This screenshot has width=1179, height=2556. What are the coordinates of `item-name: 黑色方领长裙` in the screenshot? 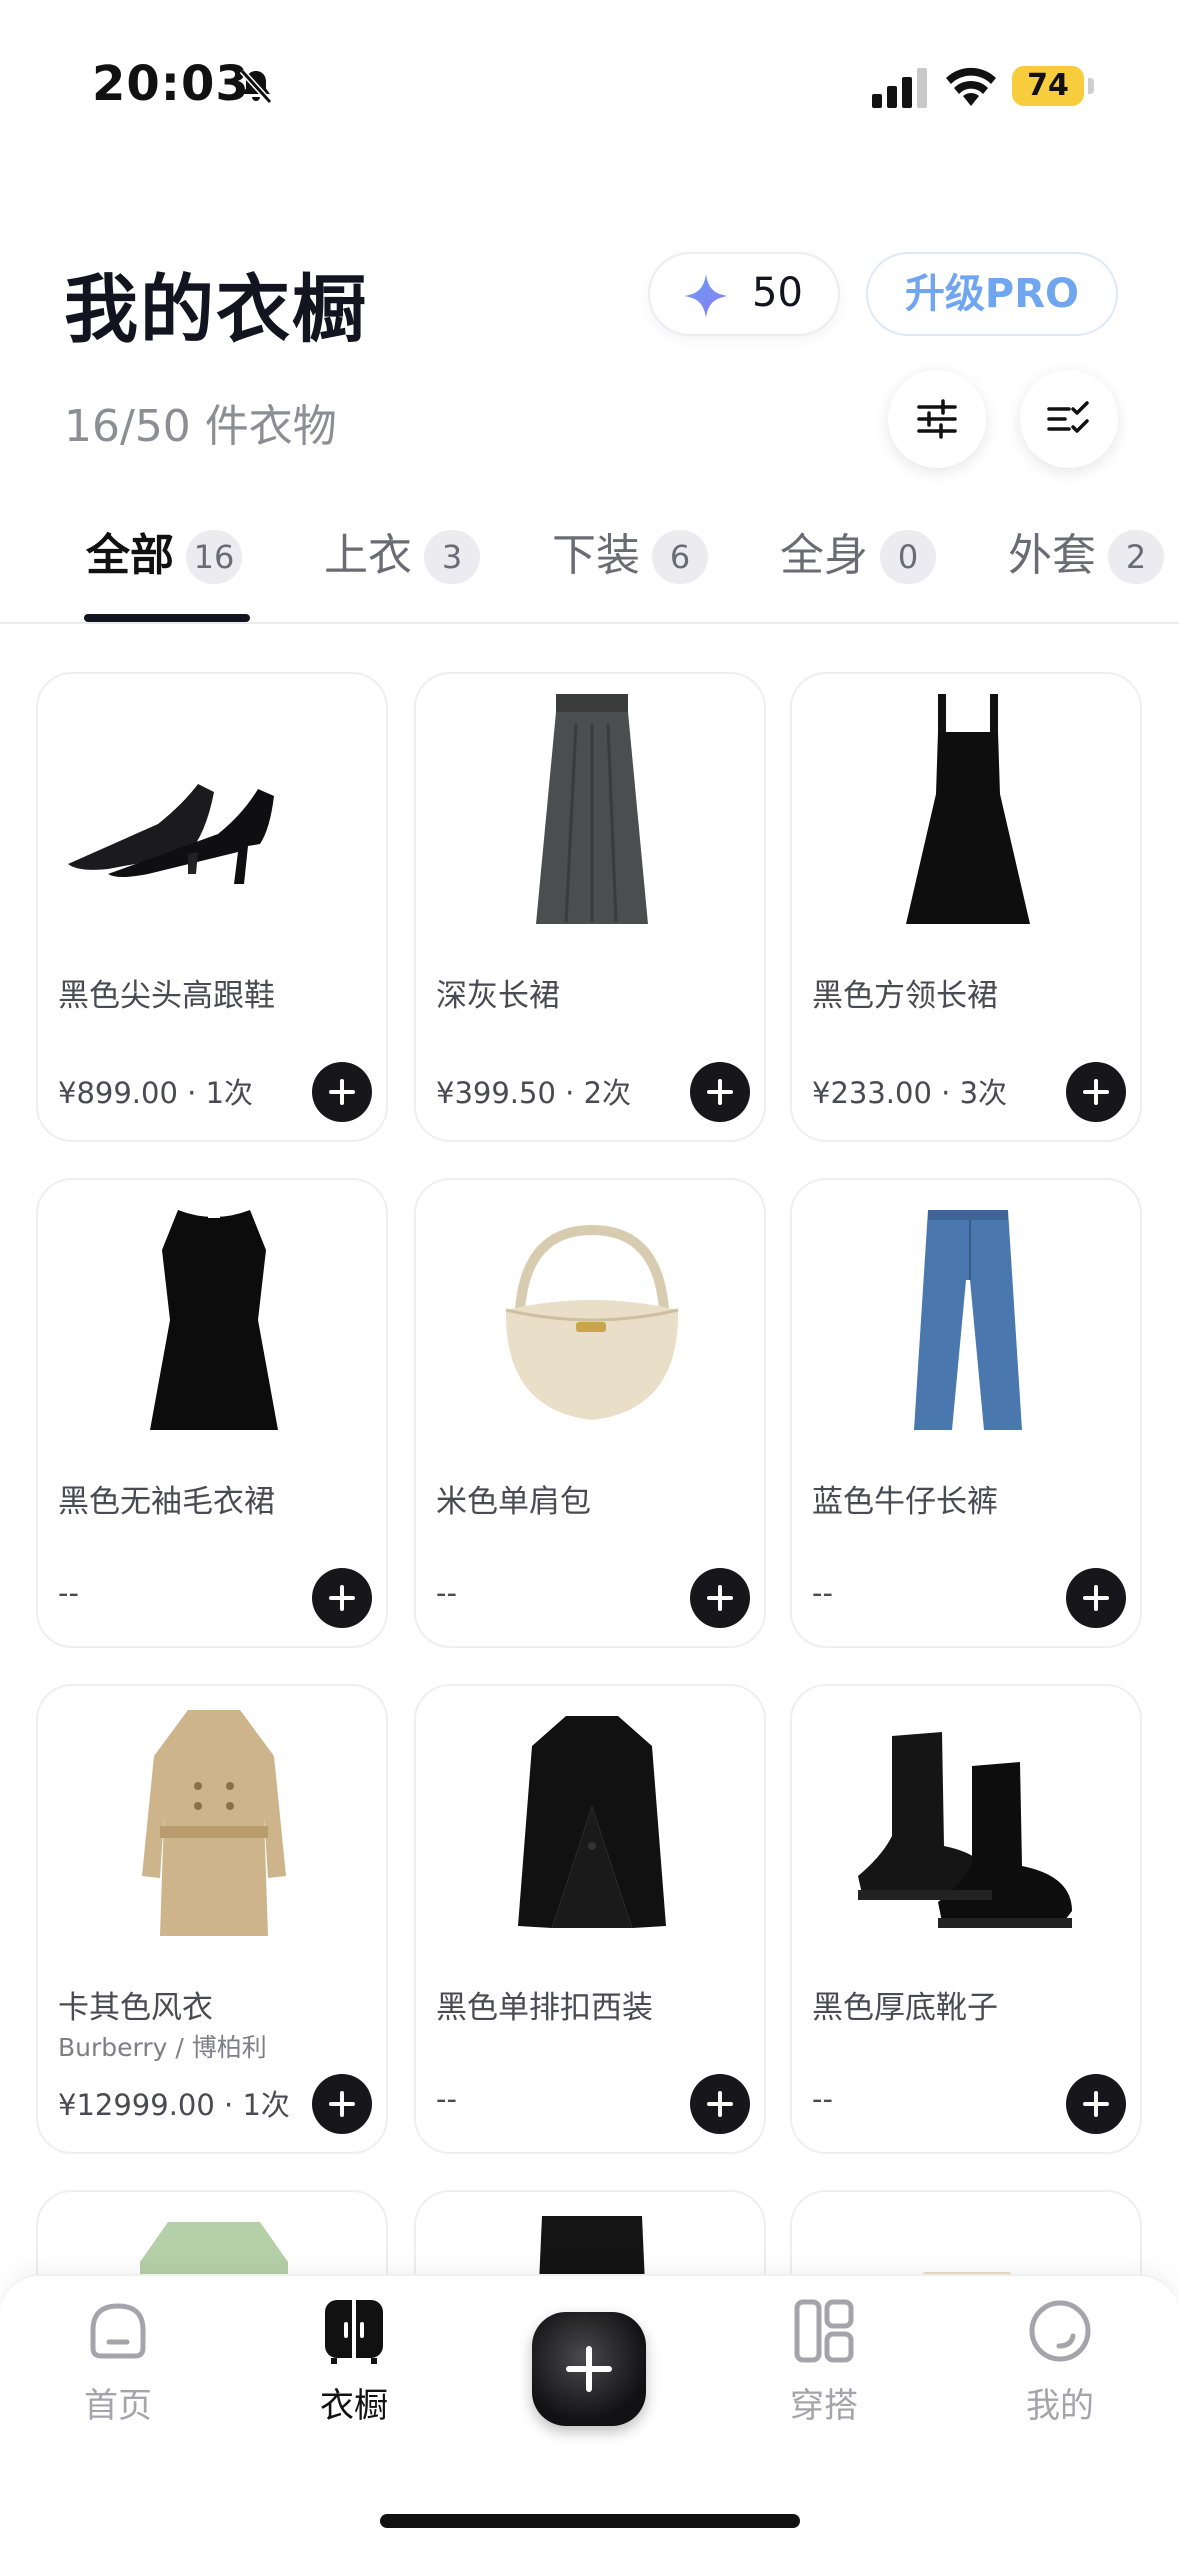 It's located at (905, 996).